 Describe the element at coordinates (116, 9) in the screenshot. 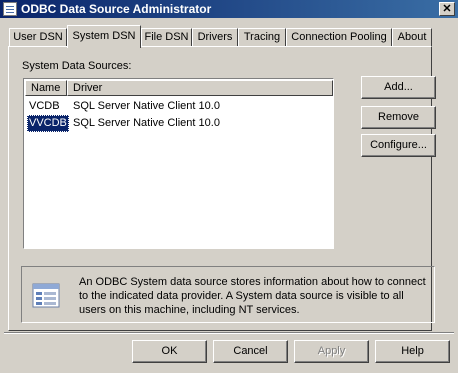

I see `window-title: ODBC Data Source Administrator` at that location.